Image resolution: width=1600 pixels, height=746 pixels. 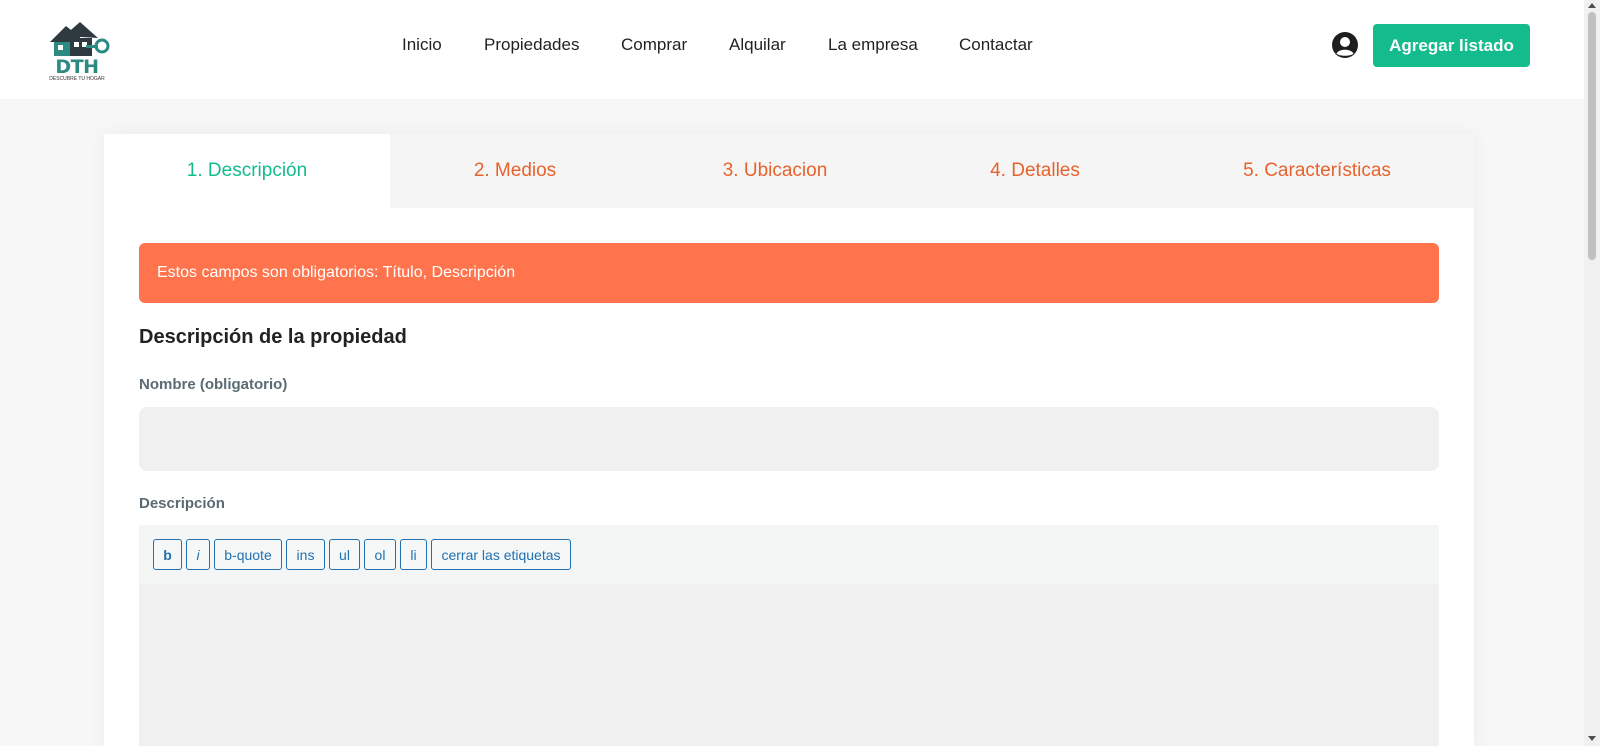 I want to click on italic-button: i, so click(x=198, y=554).